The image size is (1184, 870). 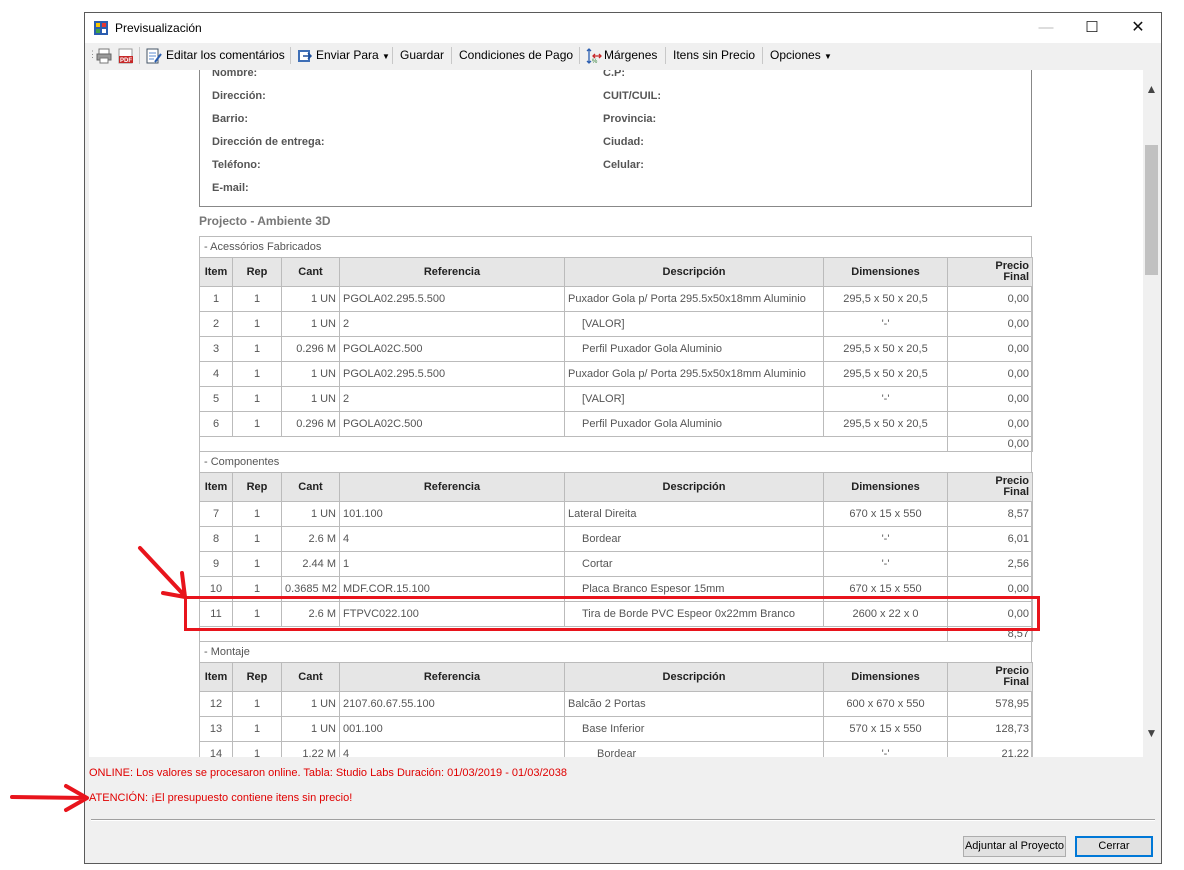 I want to click on group-title: - Componentes, so click(x=242, y=462).